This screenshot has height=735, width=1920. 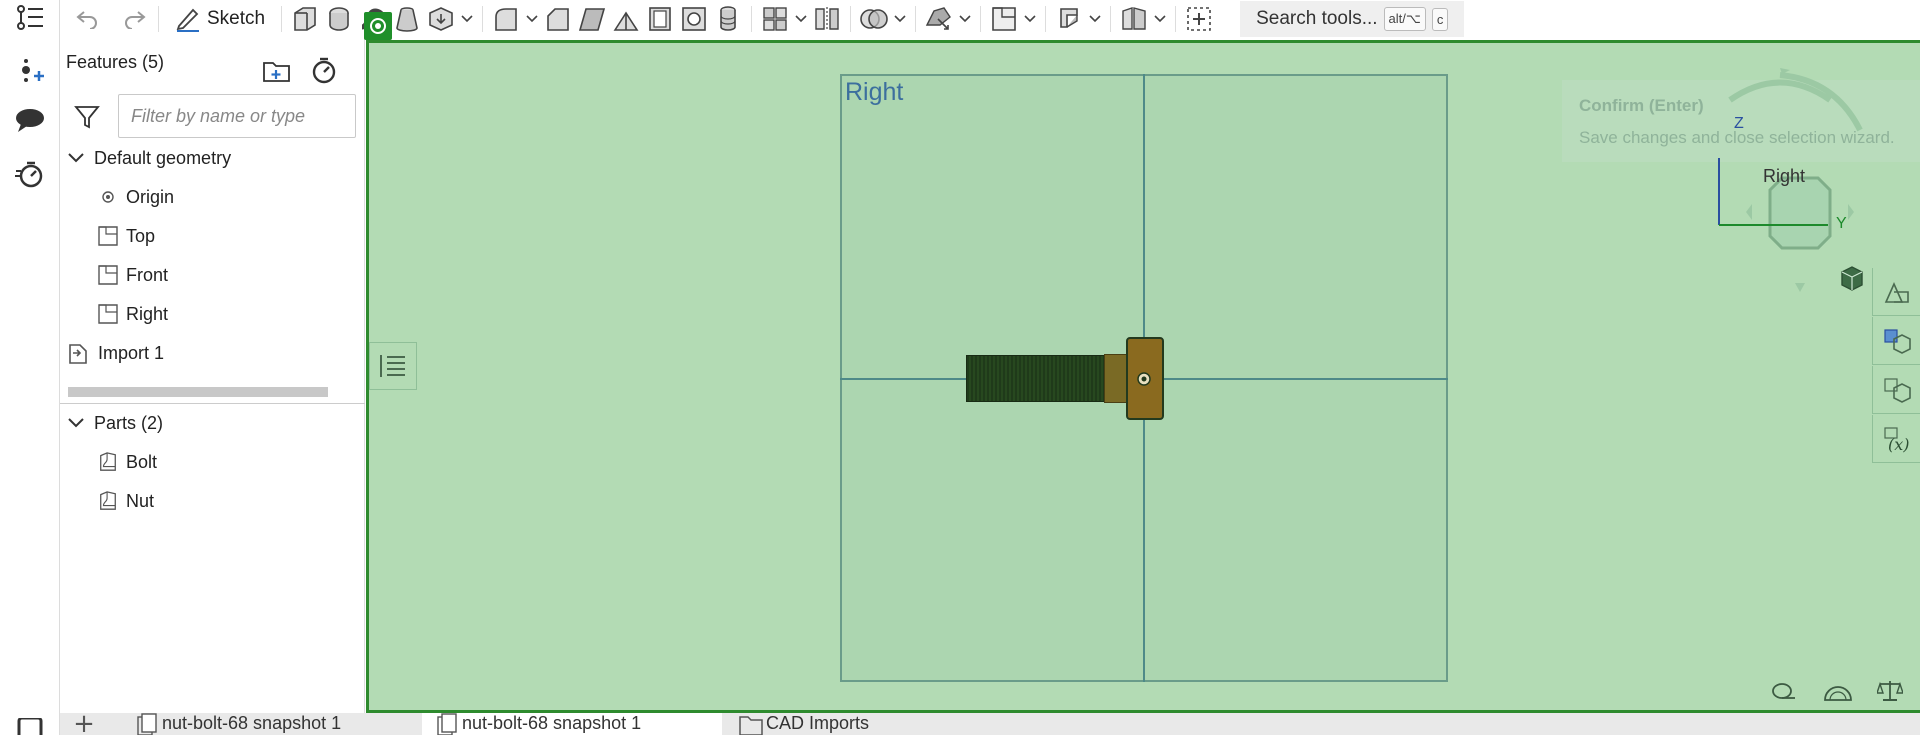 What do you see at coordinates (1144, 381) in the screenshot?
I see `origin-marker-icon` at bounding box center [1144, 381].